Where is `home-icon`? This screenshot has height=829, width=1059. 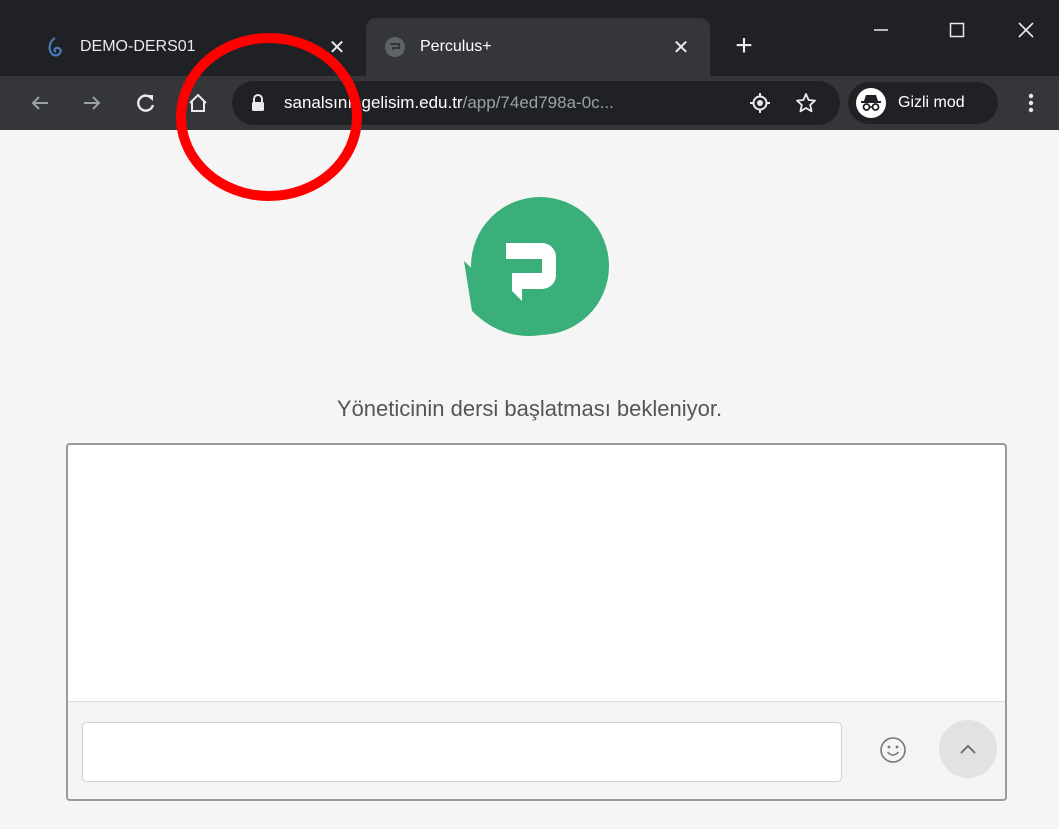
home-icon is located at coordinates (198, 102).